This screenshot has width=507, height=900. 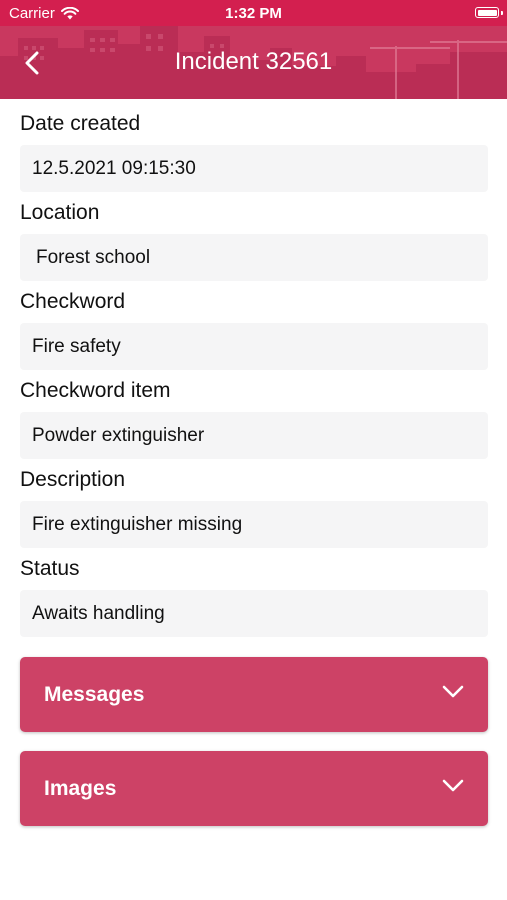 What do you see at coordinates (80, 123) in the screenshot?
I see `date-created-label: Date created` at bounding box center [80, 123].